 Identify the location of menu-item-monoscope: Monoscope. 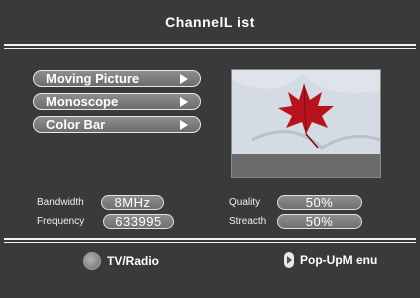
(117, 101).